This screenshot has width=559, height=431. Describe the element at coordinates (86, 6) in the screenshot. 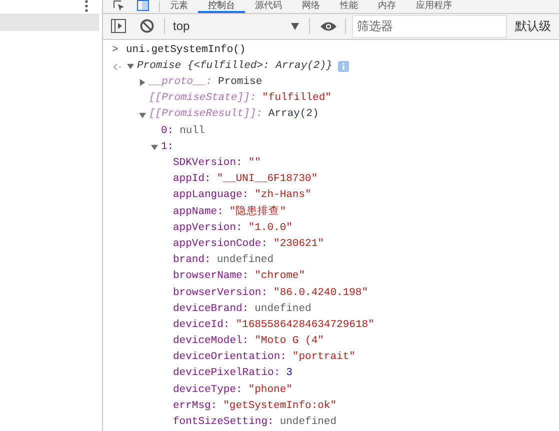

I see `more-options-icon` at that location.